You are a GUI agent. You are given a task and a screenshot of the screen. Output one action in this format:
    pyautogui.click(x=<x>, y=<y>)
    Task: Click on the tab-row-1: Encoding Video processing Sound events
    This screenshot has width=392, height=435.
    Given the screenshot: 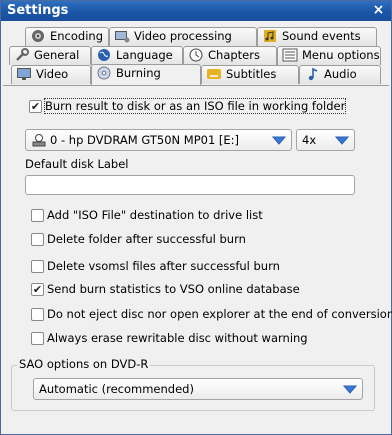 What is the action you would take?
    pyautogui.click(x=196, y=36)
    